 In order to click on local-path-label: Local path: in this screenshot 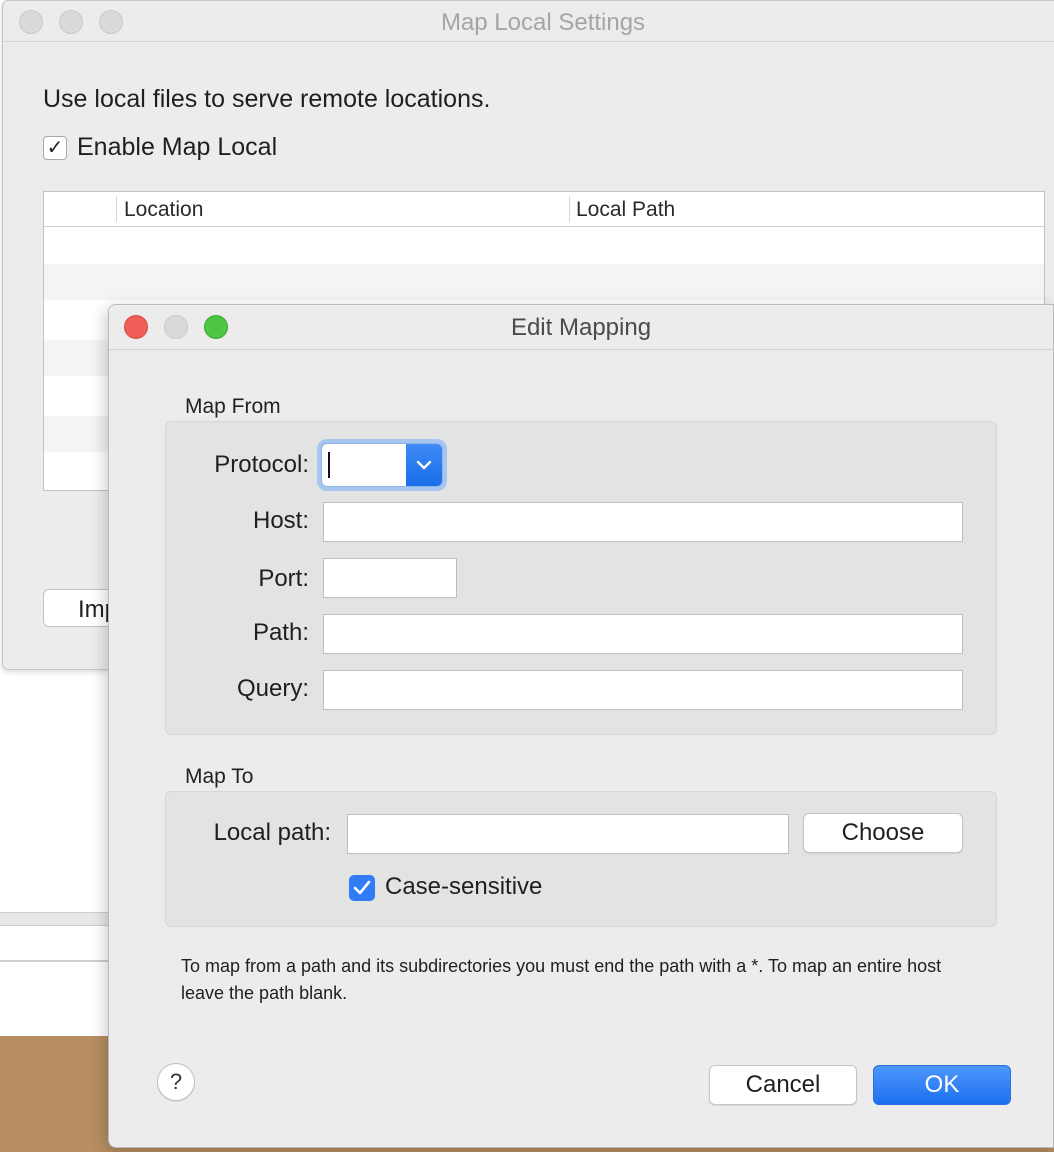, I will do `click(272, 832)`.